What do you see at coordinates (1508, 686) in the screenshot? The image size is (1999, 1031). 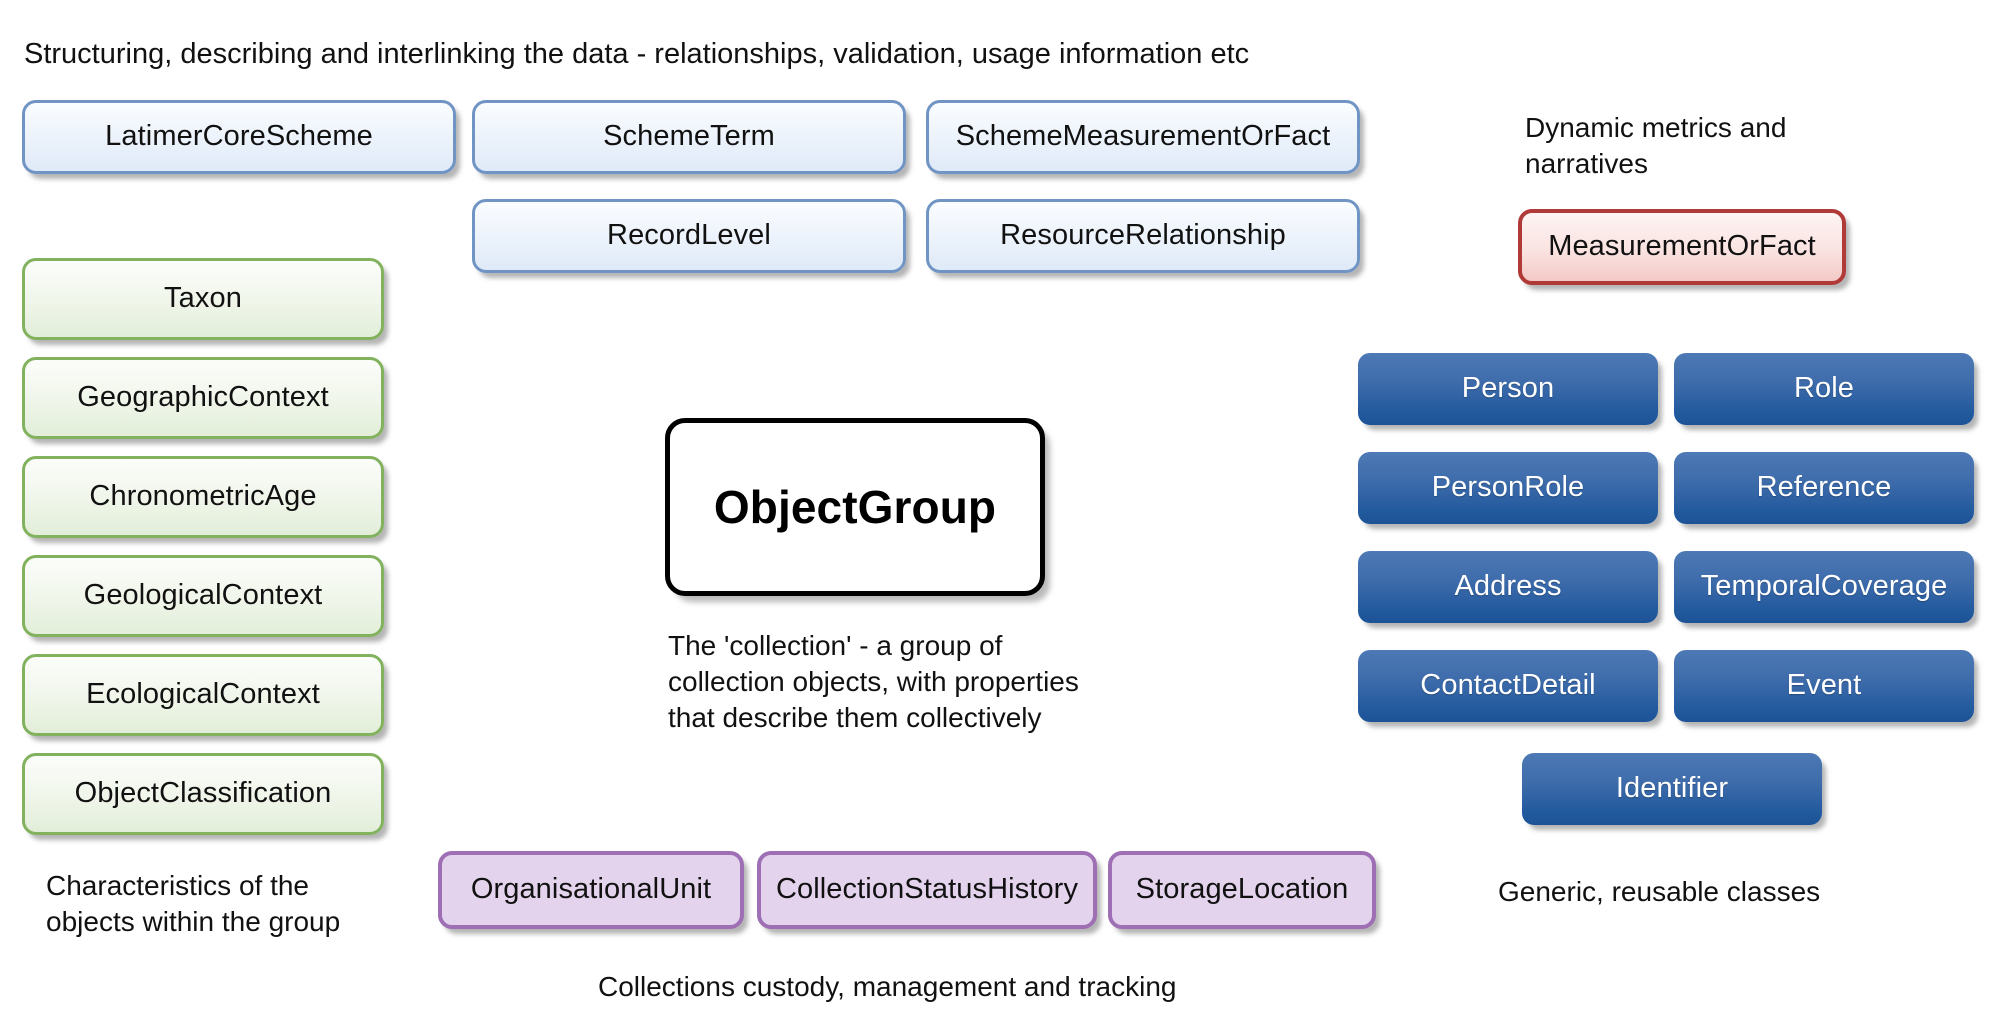 I see `node-contact-detail: ContactDetail` at bounding box center [1508, 686].